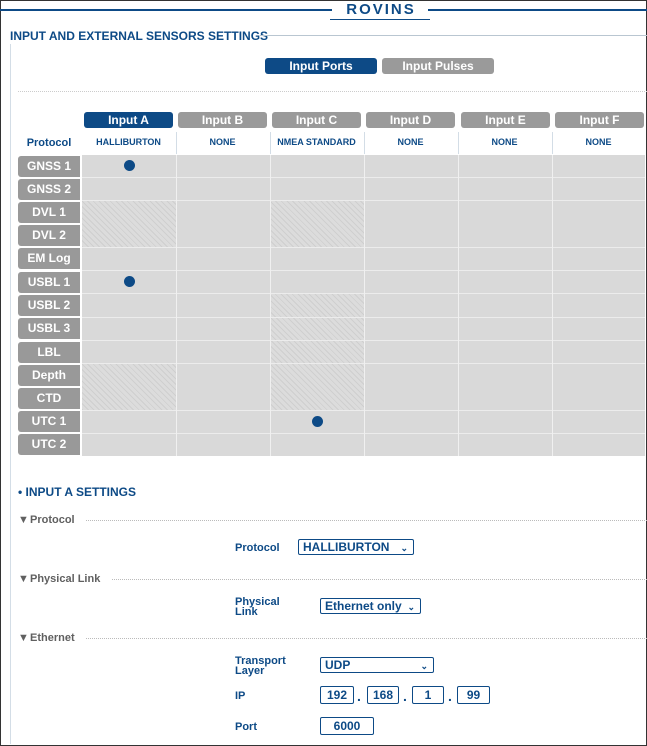 The height and width of the screenshot is (746, 647). What do you see at coordinates (257, 607) in the screenshot?
I see `physical-link-field-label: Physical Link` at bounding box center [257, 607].